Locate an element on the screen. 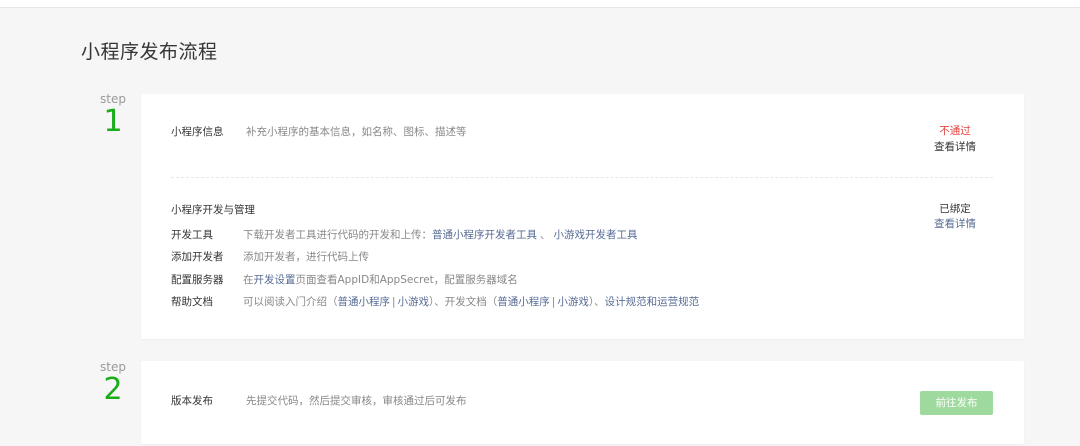  operation-guidelines-link: 运营规范 is located at coordinates (678, 302).